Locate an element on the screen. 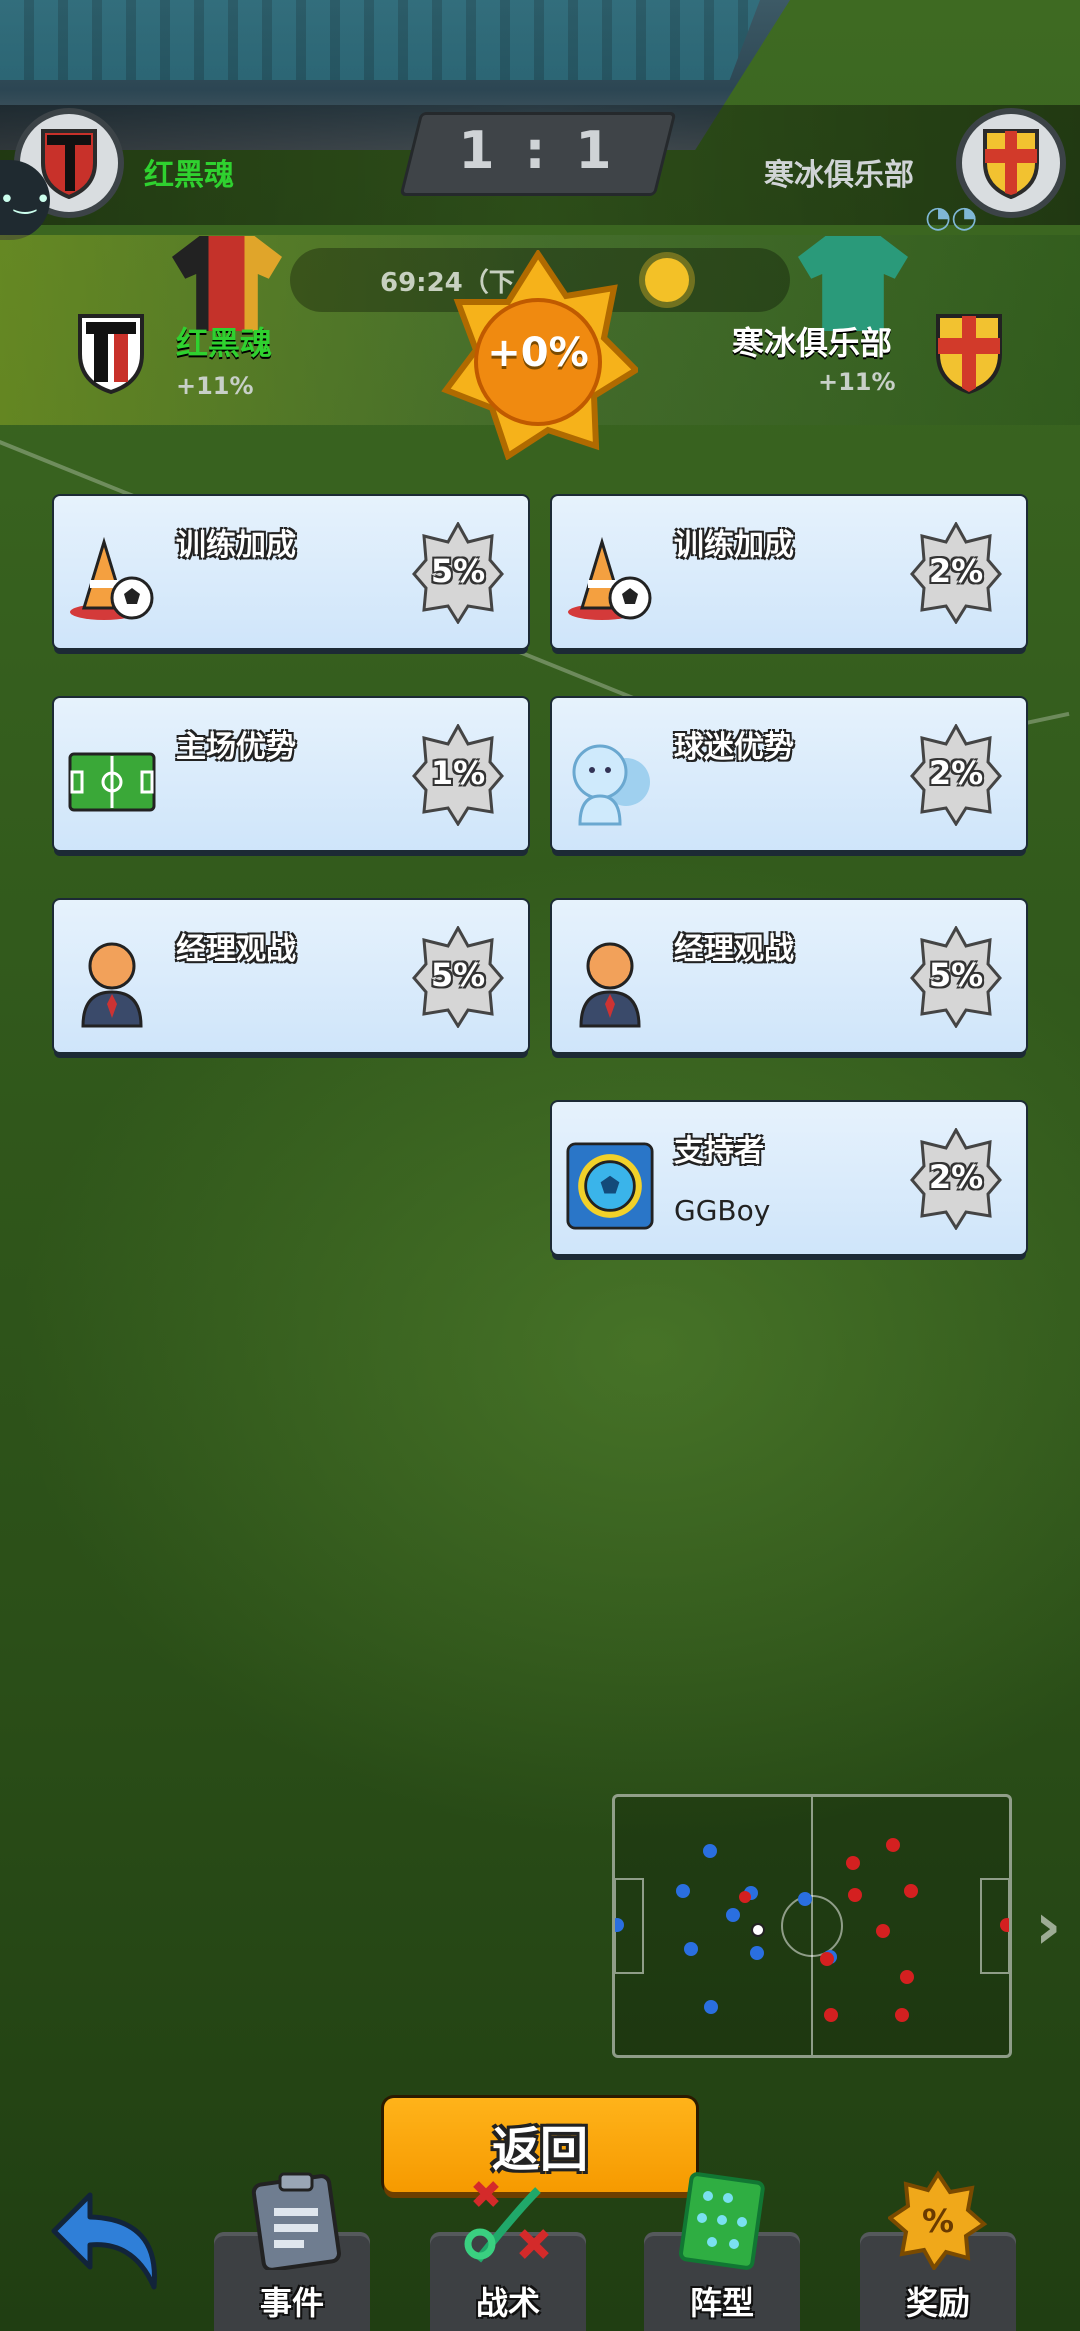  home-bonus-pct: +11% is located at coordinates (215, 386).